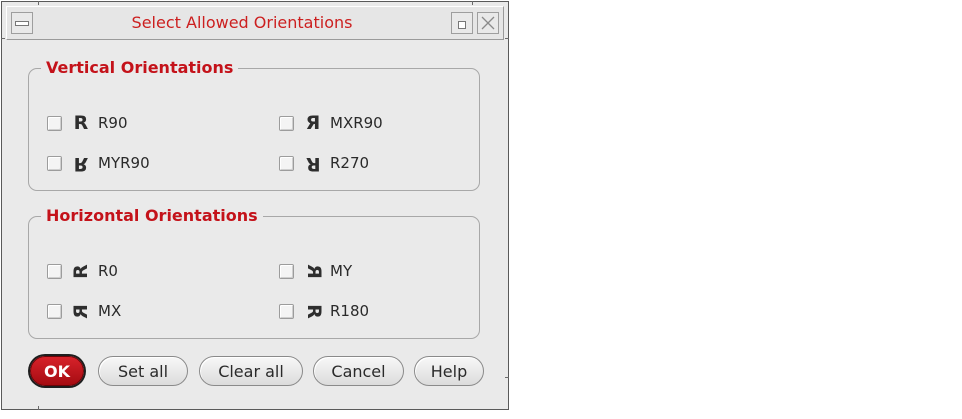 The width and height of the screenshot is (962, 419). What do you see at coordinates (81, 122) in the screenshot?
I see `orientation-r90-icon: R` at bounding box center [81, 122].